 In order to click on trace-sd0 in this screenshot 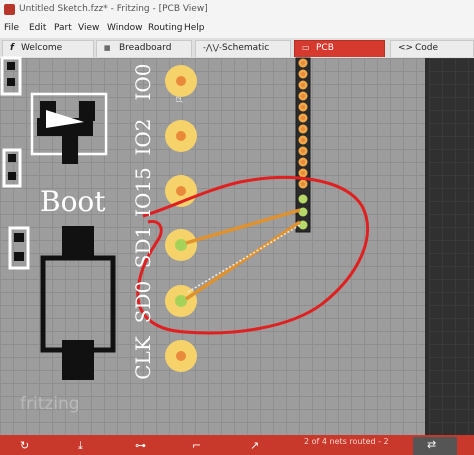, I will do `click(243, 260)`.